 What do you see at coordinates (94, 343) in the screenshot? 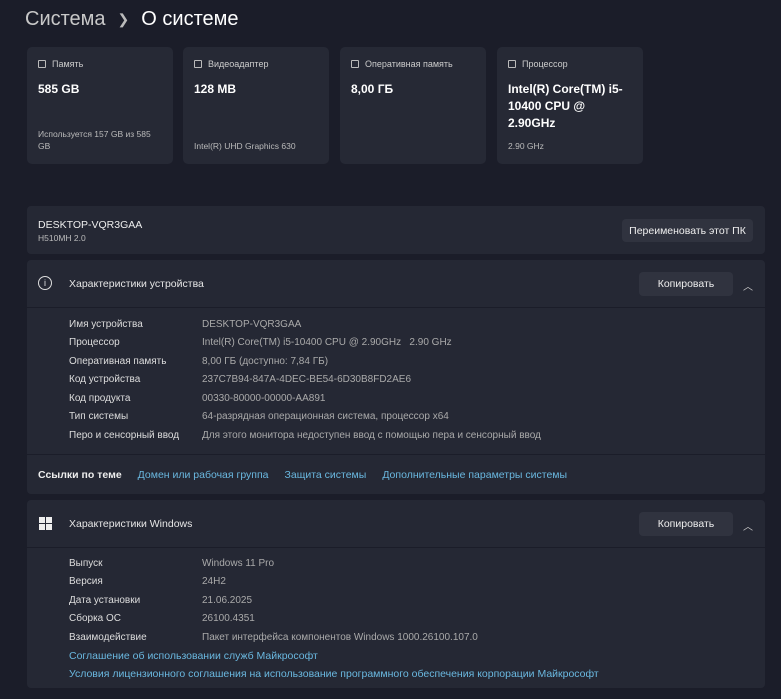
I see `spec-label: Процессор` at bounding box center [94, 343].